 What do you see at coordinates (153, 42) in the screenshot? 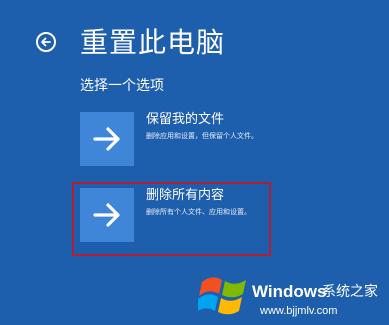
I see `page-title: 重置此电脑` at bounding box center [153, 42].